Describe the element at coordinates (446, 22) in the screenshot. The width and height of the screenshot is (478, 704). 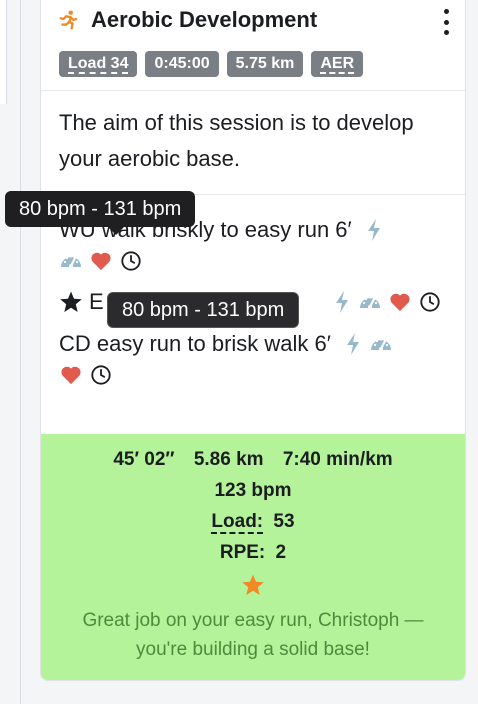
I see `kebab-menu-icon` at that location.